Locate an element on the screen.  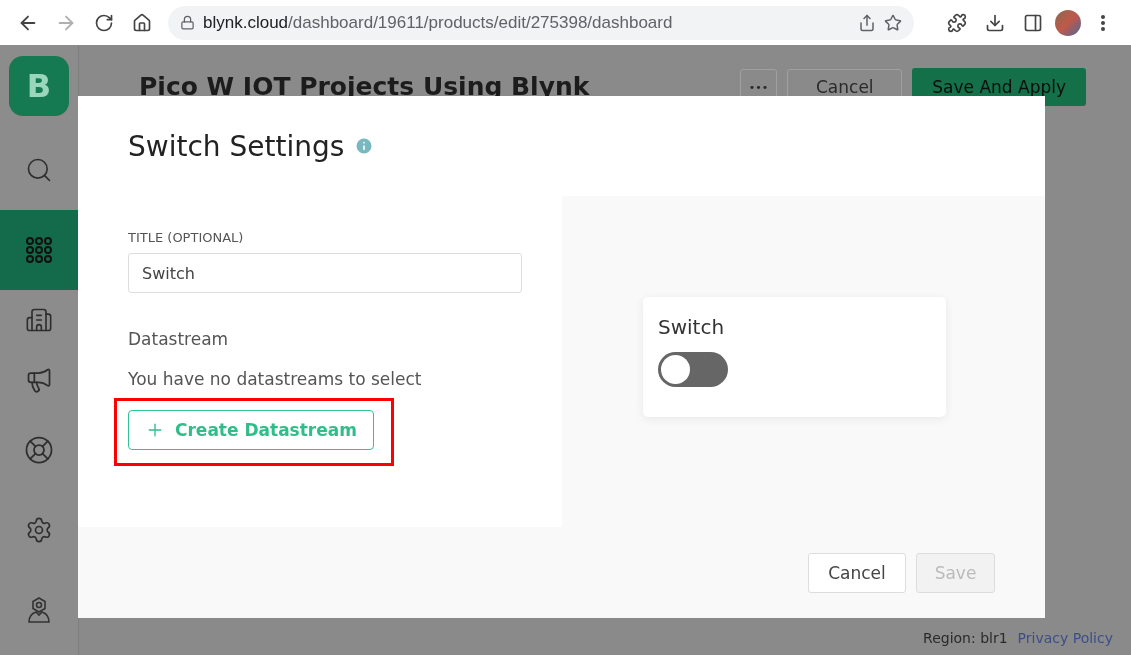
address-bar: blynk.cloud/dashboard/19611/products/edit/275398/dashboard is located at coordinates (541, 22).